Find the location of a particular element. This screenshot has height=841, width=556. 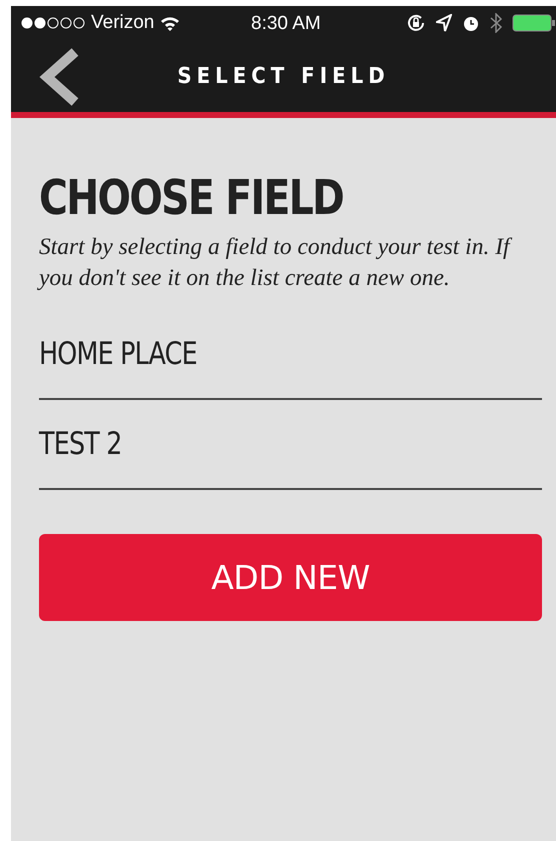

status-time: 8:30 AM is located at coordinates (286, 24).